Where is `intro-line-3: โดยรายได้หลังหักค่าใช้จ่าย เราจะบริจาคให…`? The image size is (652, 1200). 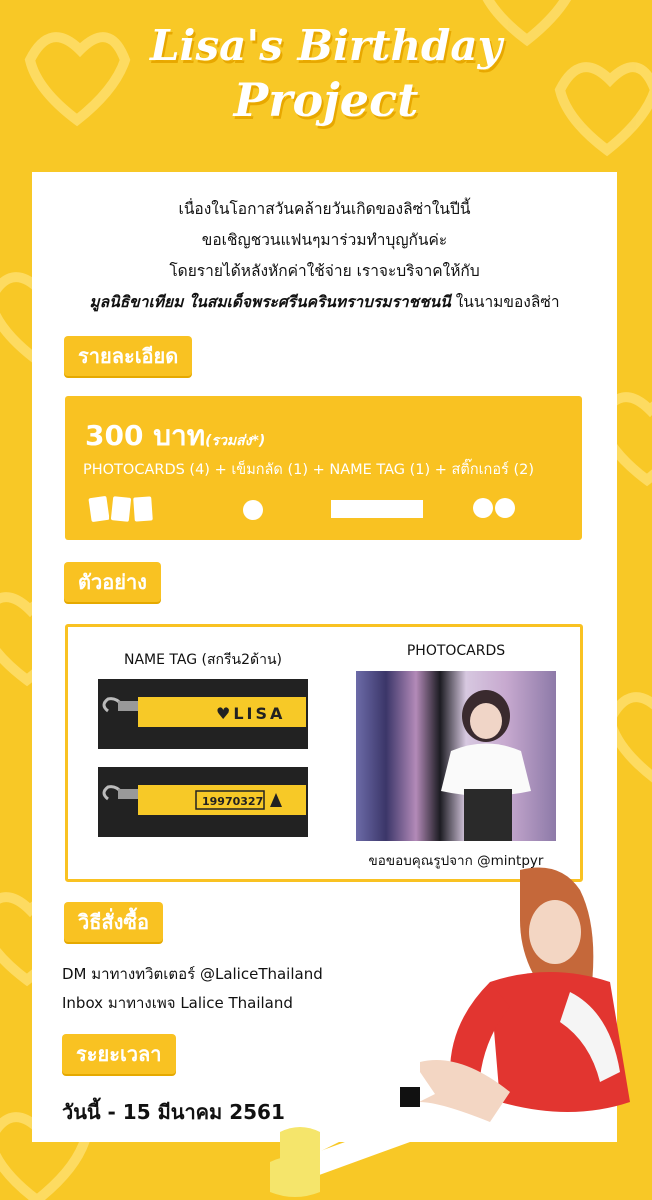 intro-line-3: โดยรายได้หลังหักค่าใช้จ่าย เราจะบริจาคให… is located at coordinates (324, 271).